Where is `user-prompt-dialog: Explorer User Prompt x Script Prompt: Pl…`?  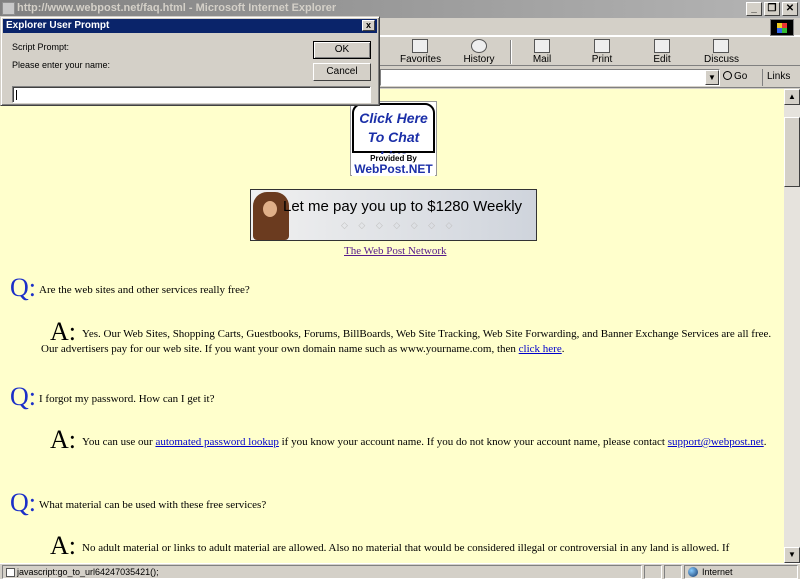 user-prompt-dialog: Explorer User Prompt x Script Prompt: Pl… is located at coordinates (190, 61).